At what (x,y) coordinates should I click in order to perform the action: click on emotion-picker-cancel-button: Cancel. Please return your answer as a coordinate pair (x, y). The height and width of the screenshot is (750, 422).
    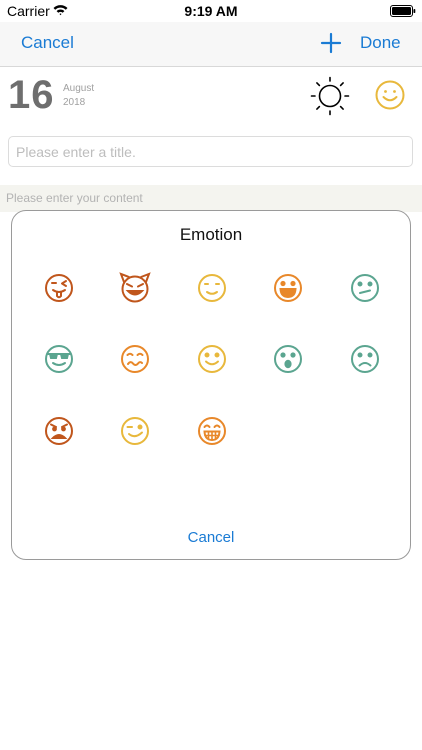
    Looking at the image, I should click on (211, 537).